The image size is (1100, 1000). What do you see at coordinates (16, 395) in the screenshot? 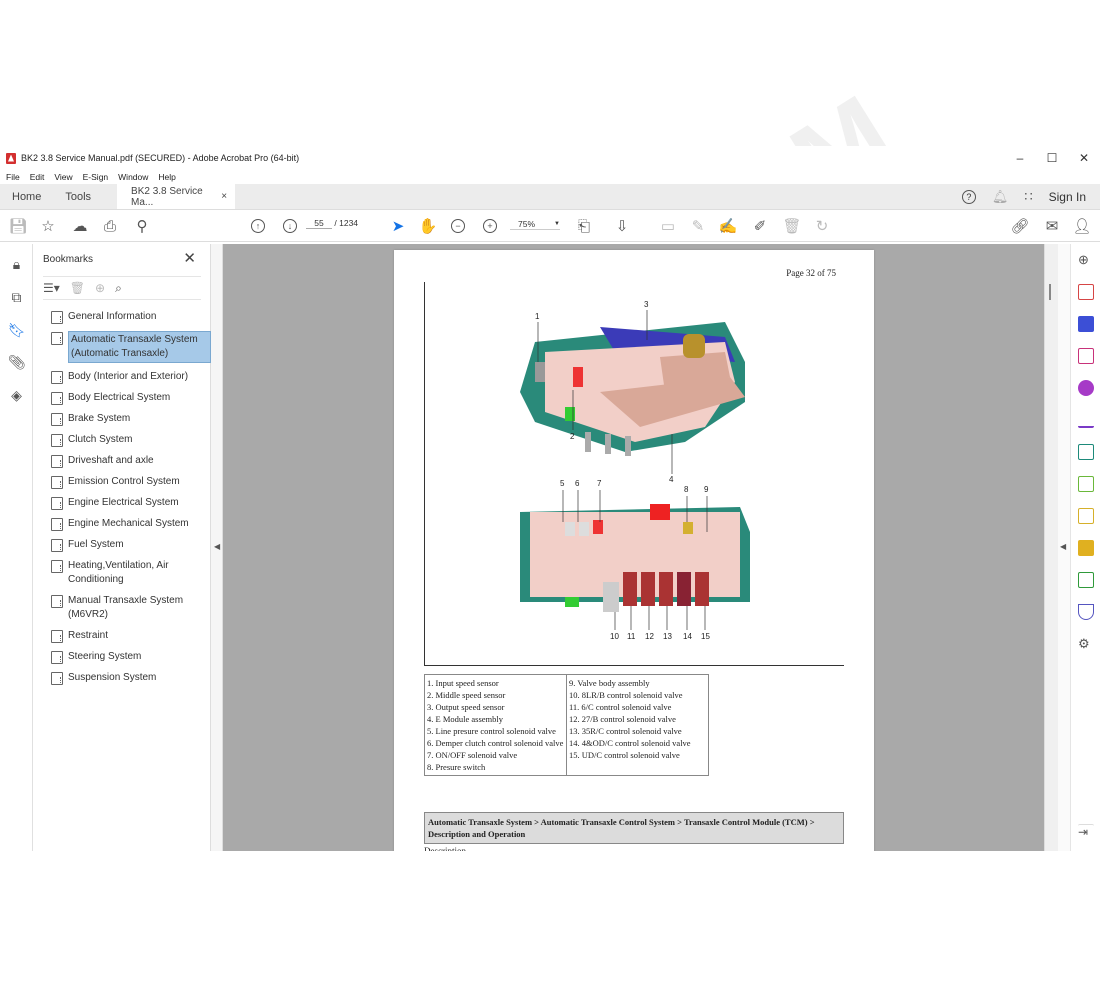
I see `layers-icon: ◈` at bounding box center [16, 395].